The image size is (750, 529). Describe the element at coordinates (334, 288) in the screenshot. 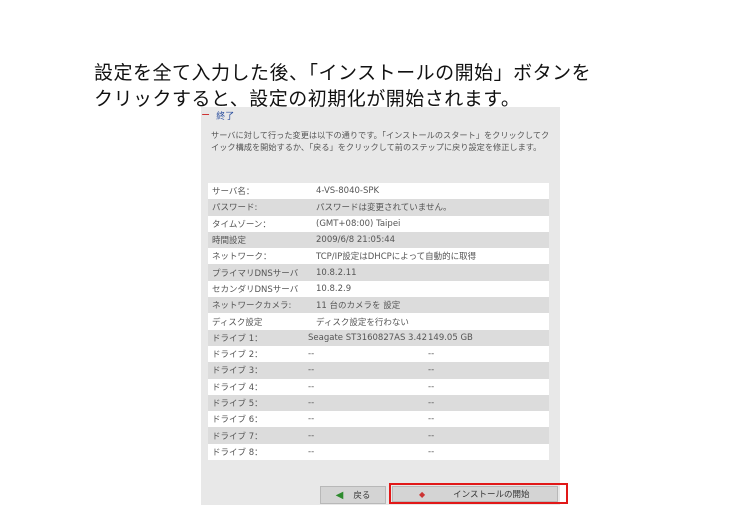

I see `row-value: 10.8.2.9` at that location.